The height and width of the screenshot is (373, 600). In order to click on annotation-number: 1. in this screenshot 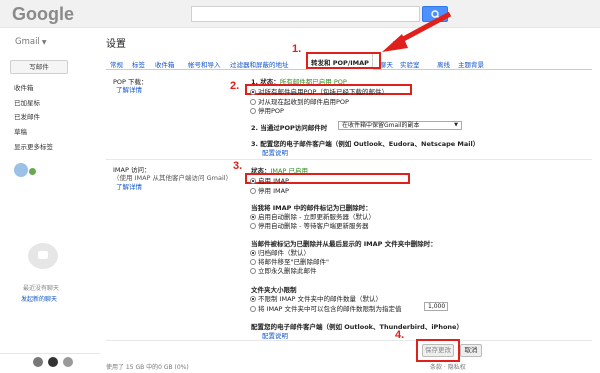, I will do `click(297, 49)`.